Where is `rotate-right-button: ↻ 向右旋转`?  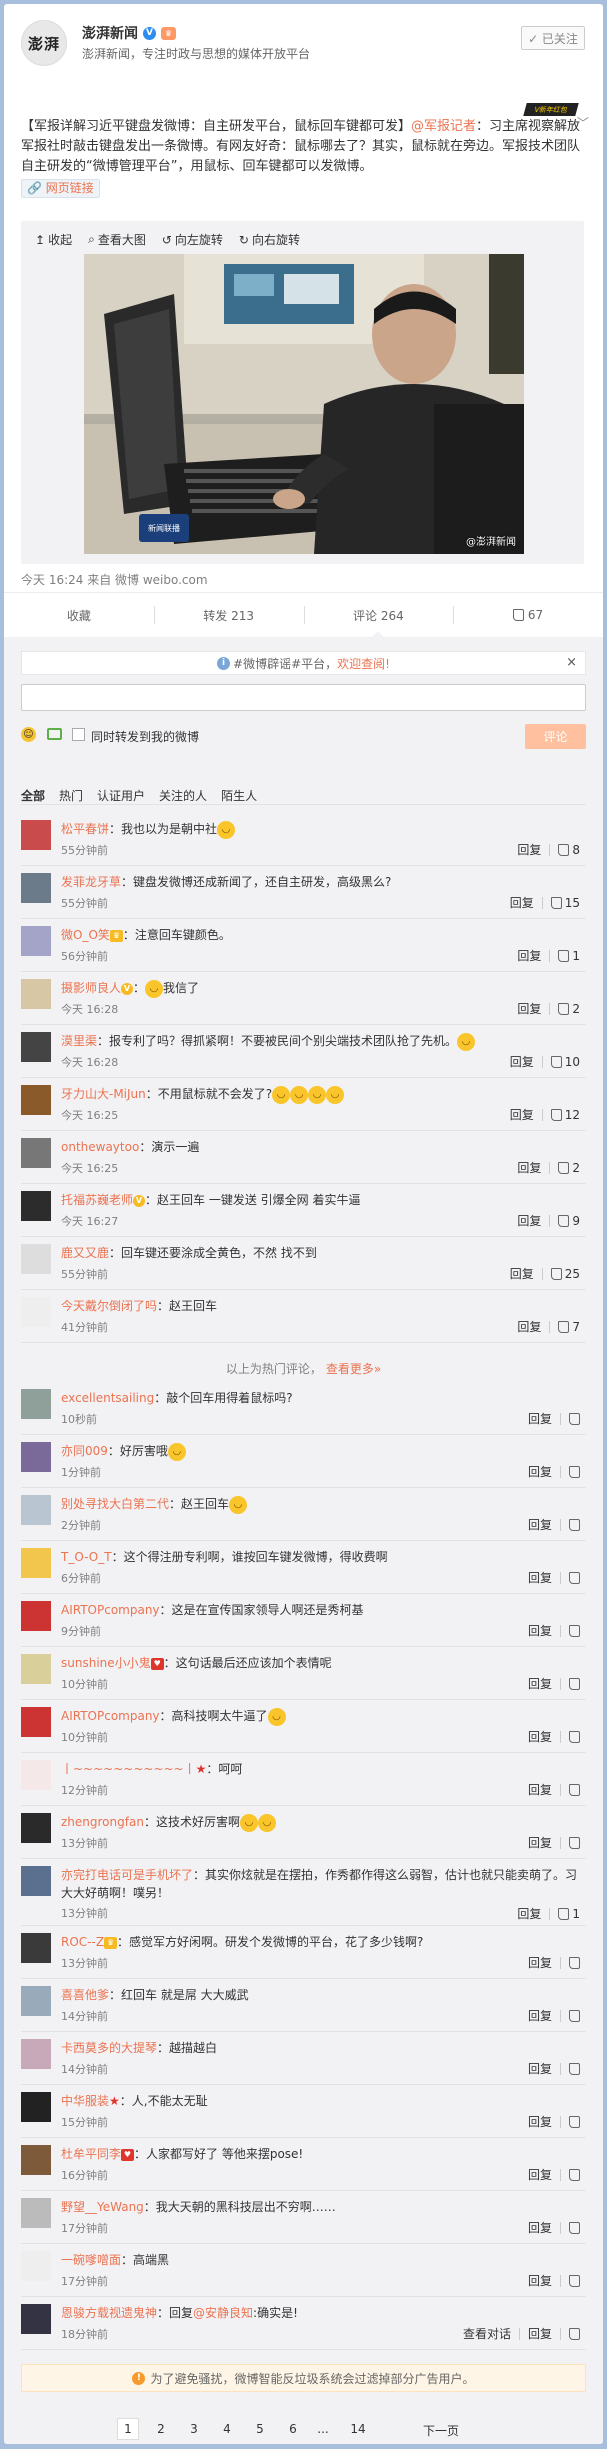 rotate-right-button: ↻ 向右旋转 is located at coordinates (269, 239).